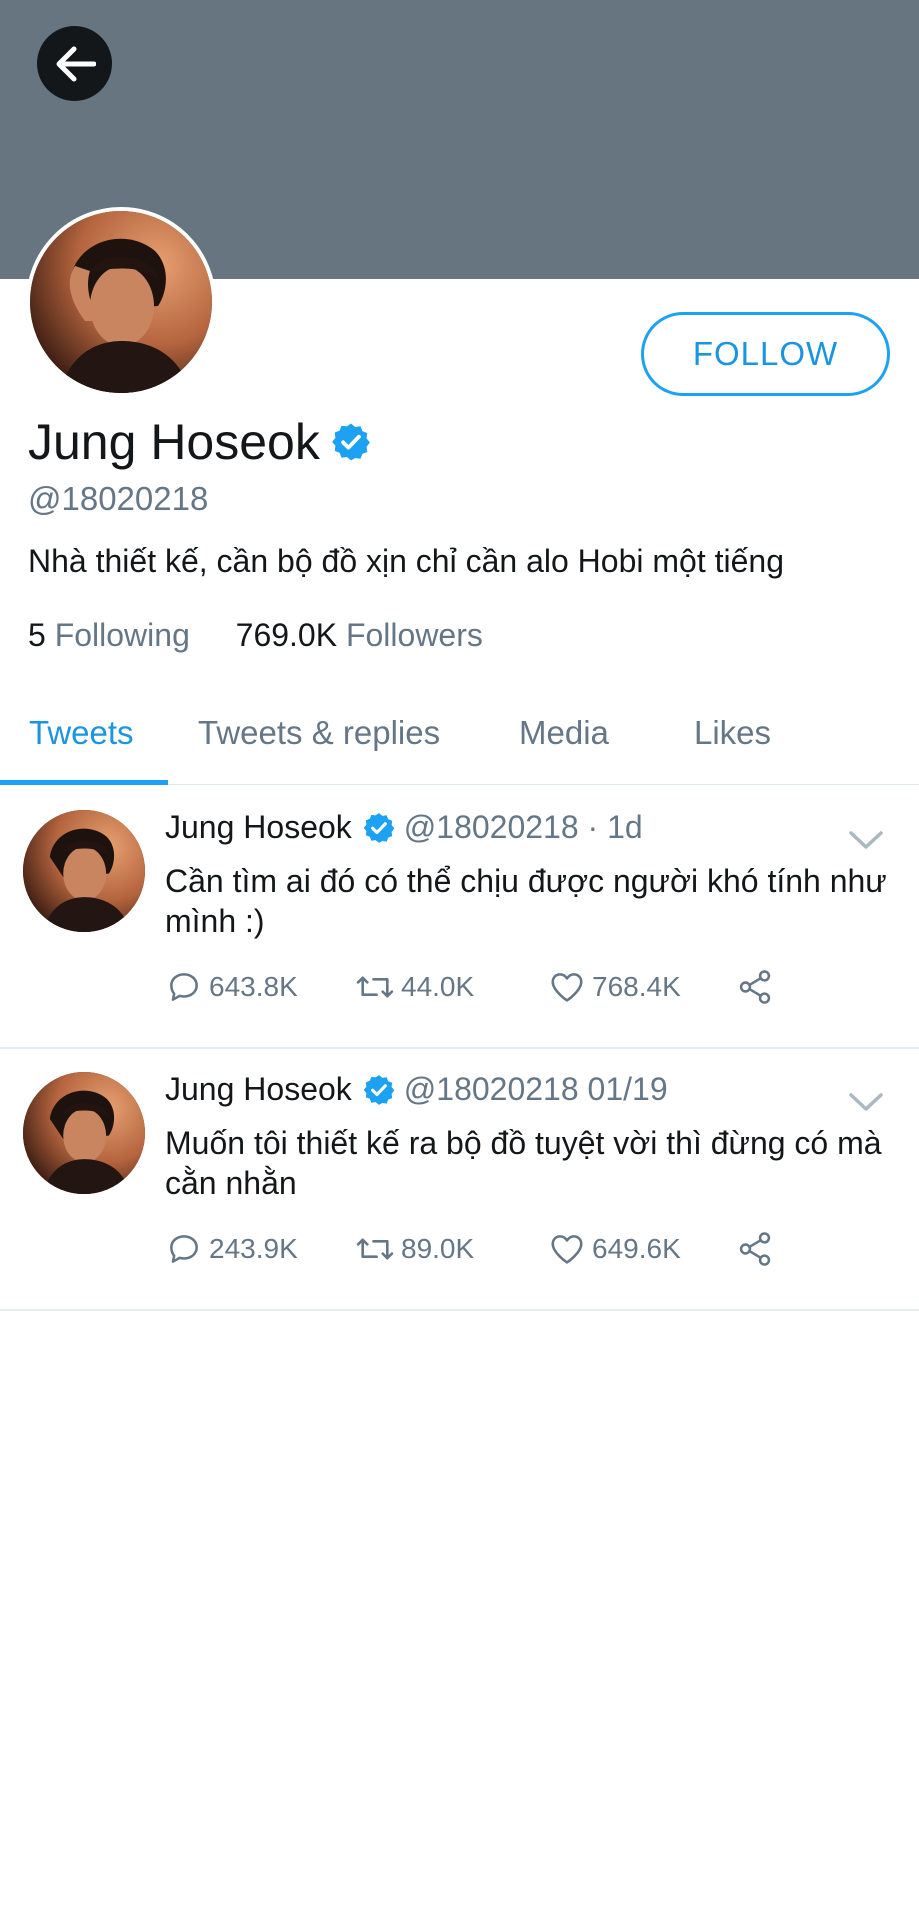 Image resolution: width=919 pixels, height=1920 pixels. I want to click on back-button, so click(74, 63).